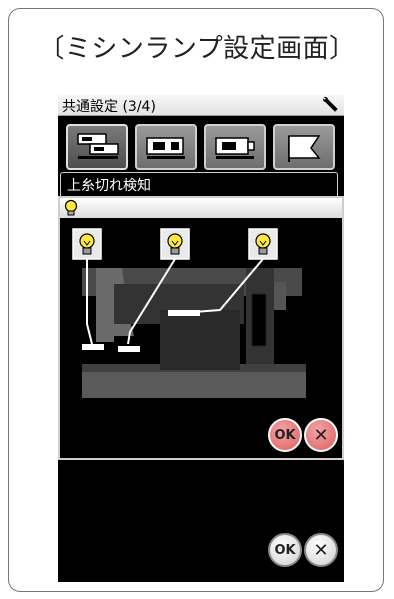 This screenshot has width=394, height=599. I want to click on lightbulb-icon, so click(71, 207).